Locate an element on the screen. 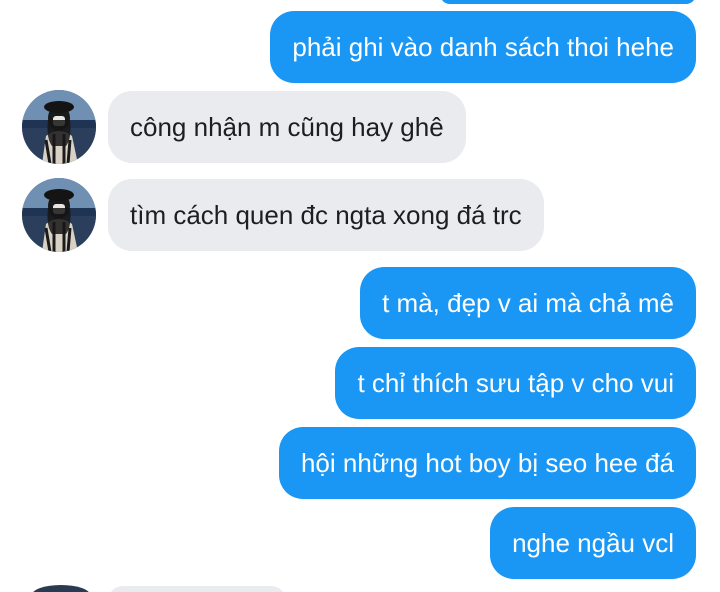  message-text: tìm cách quen đc ngta xong đá trc is located at coordinates (326, 215).